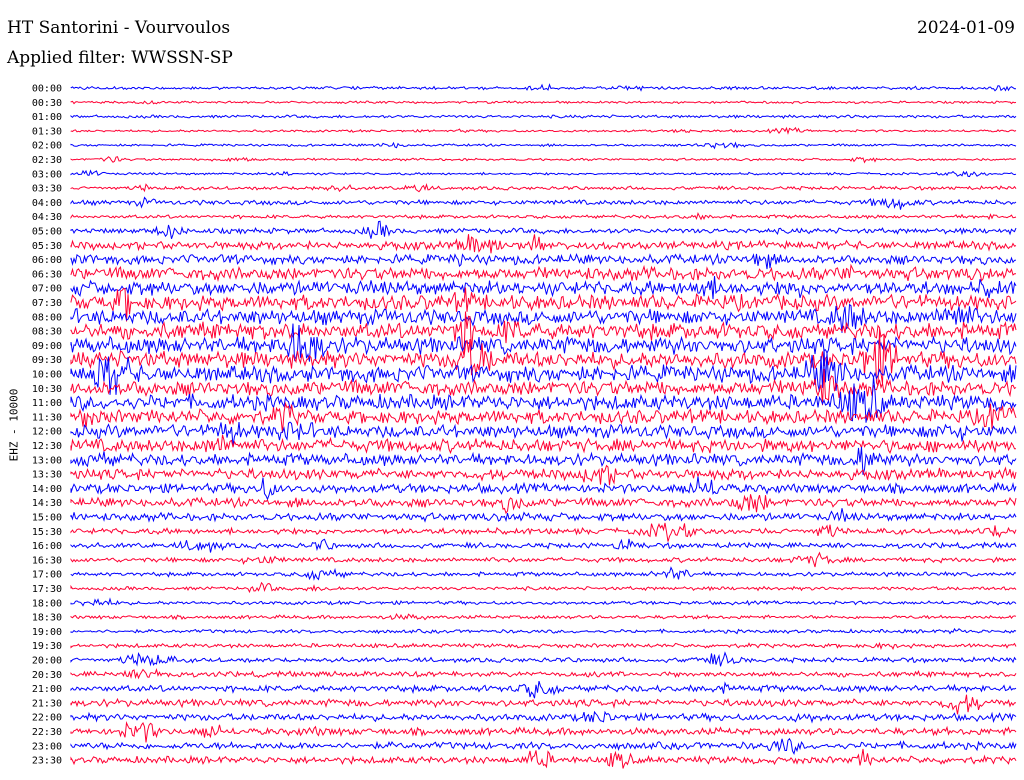  Describe the element at coordinates (47, 560) in the screenshot. I see `row-time-label: 16:30` at that location.